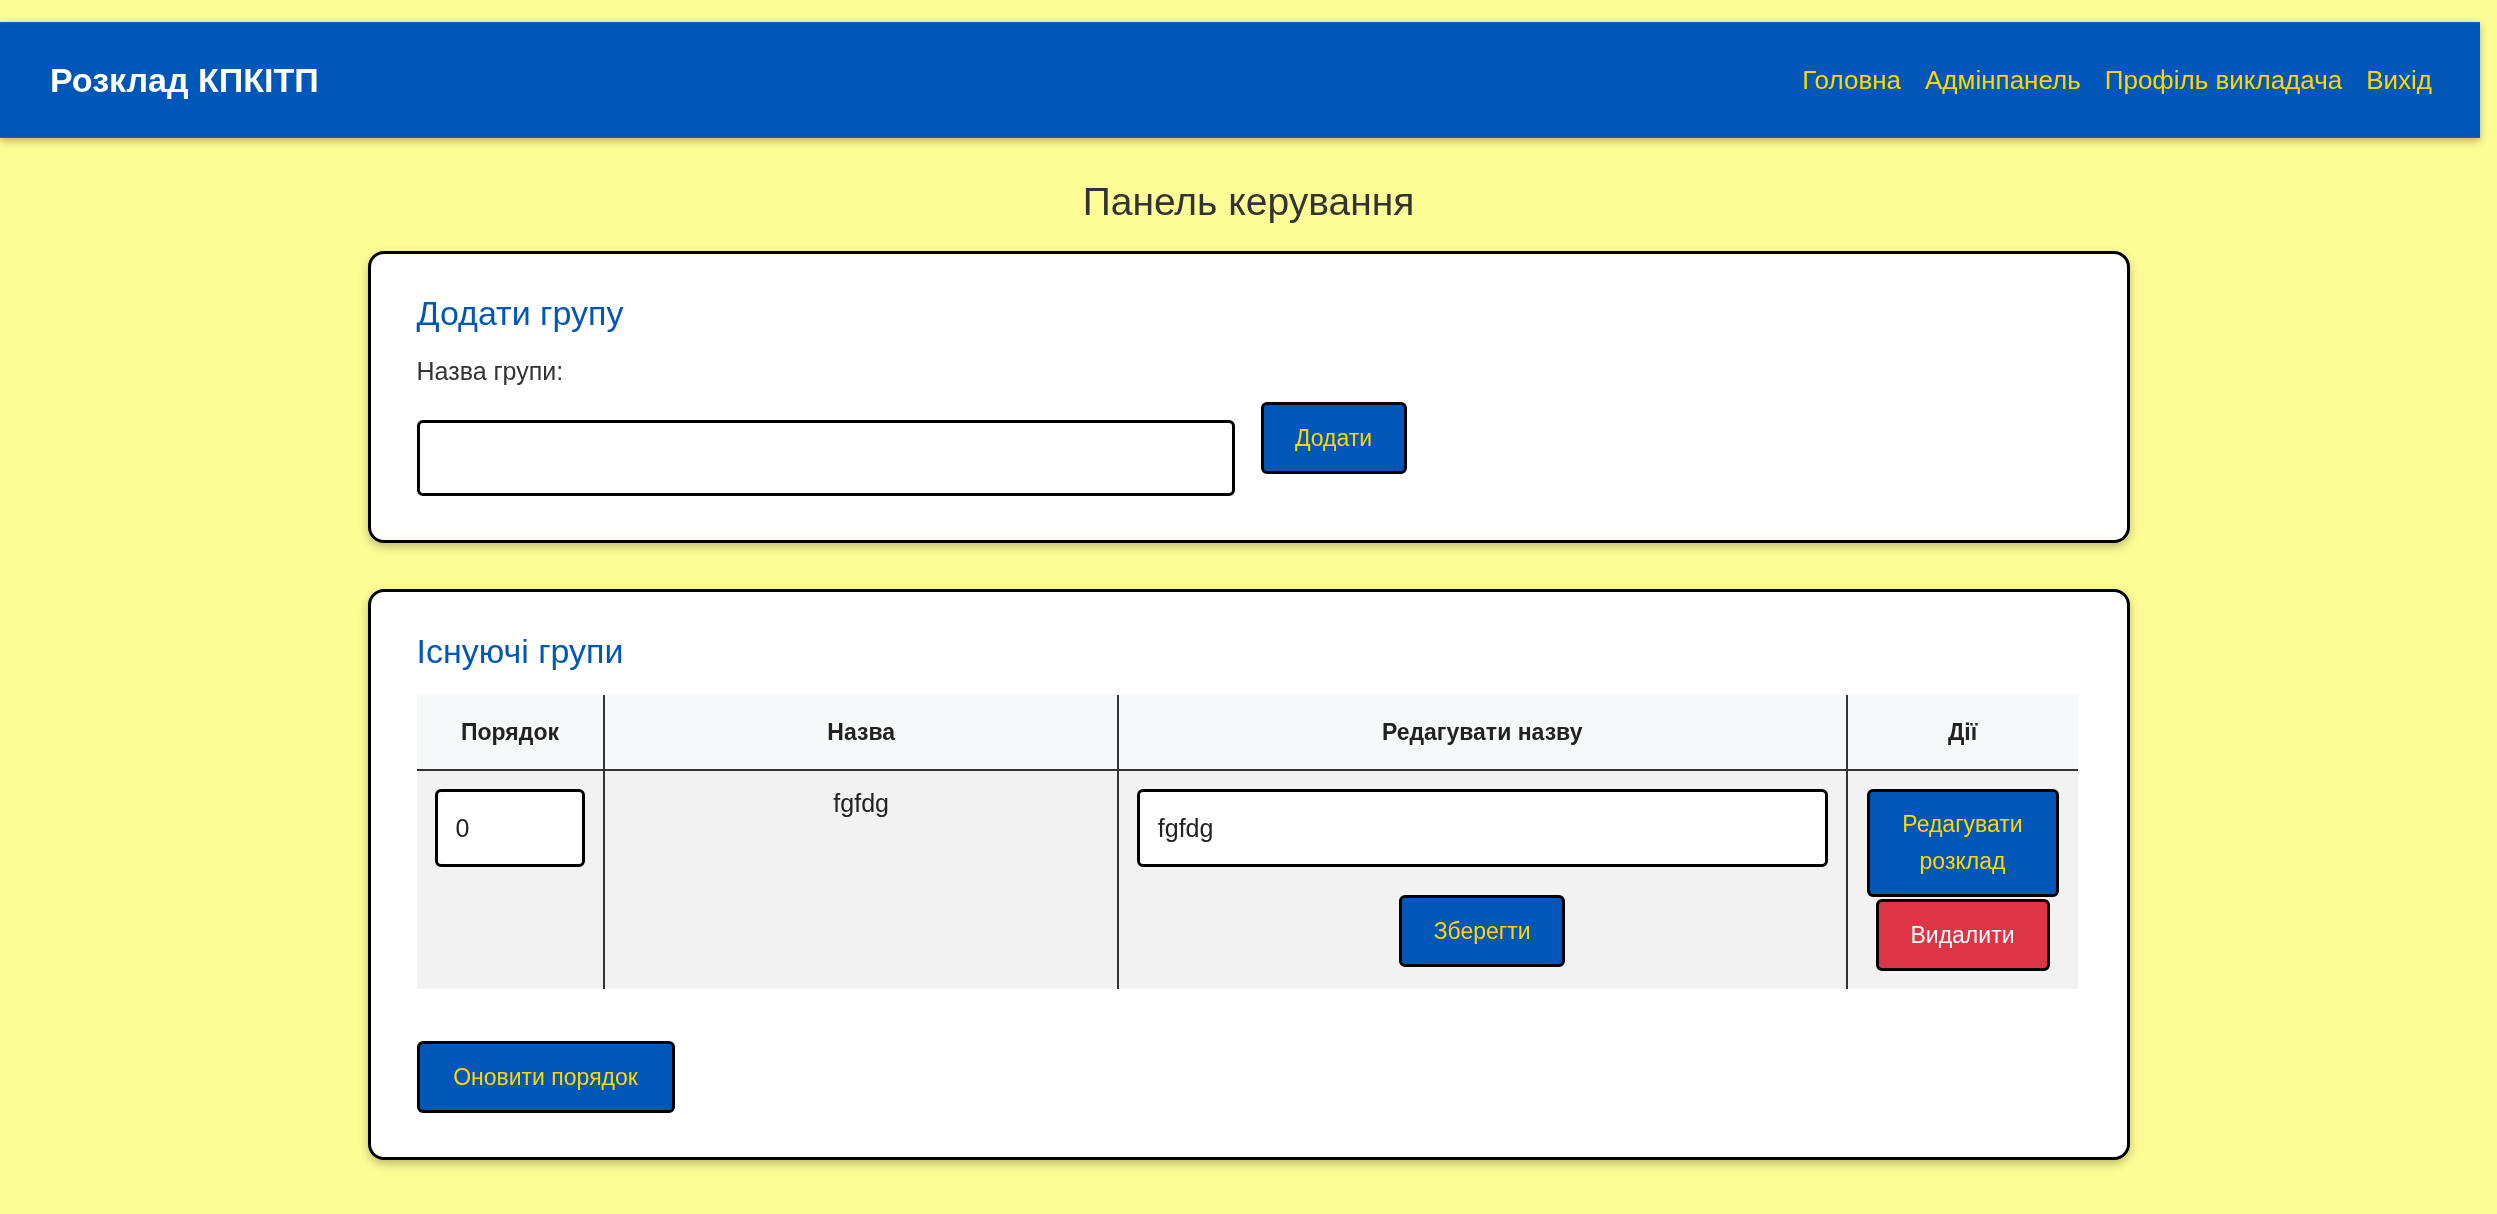  What do you see at coordinates (1962, 935) in the screenshot?
I see `delete-button: Видалити` at bounding box center [1962, 935].